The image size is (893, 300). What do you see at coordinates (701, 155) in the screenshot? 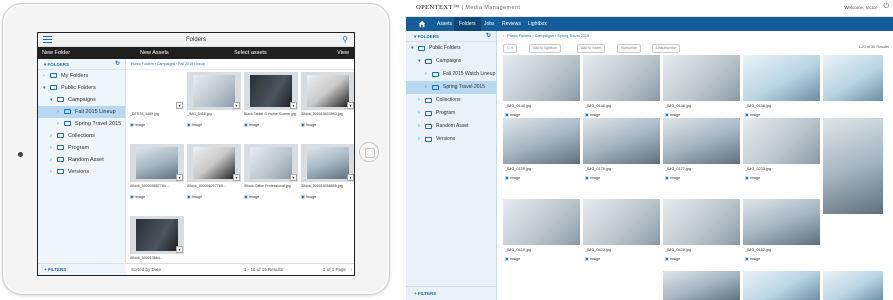
I see `asset-tile: _IMG_0177.jpg ▣ Image` at bounding box center [701, 155].